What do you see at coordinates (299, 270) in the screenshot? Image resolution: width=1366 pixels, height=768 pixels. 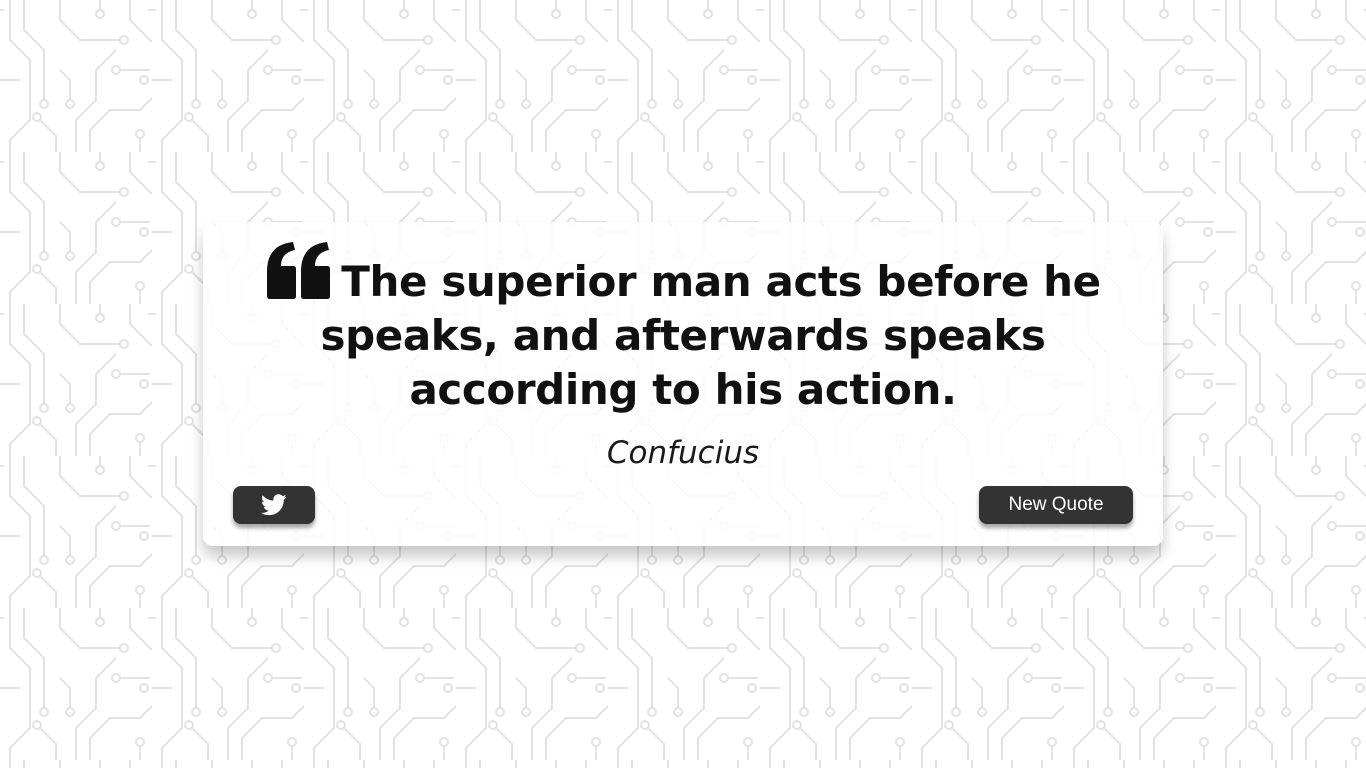 I see `quote-left-icon` at bounding box center [299, 270].